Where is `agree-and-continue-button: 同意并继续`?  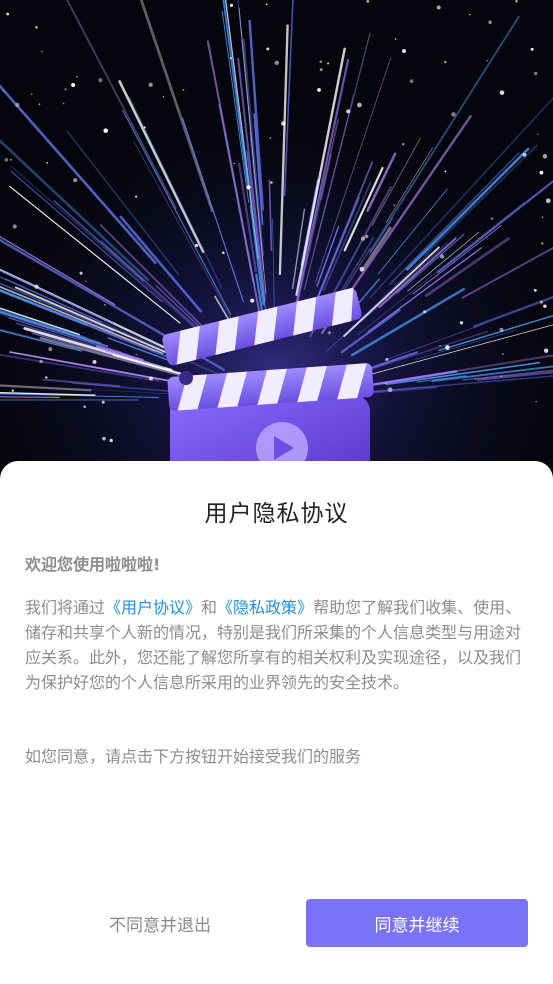 agree-and-continue-button: 同意并继续 is located at coordinates (417, 923).